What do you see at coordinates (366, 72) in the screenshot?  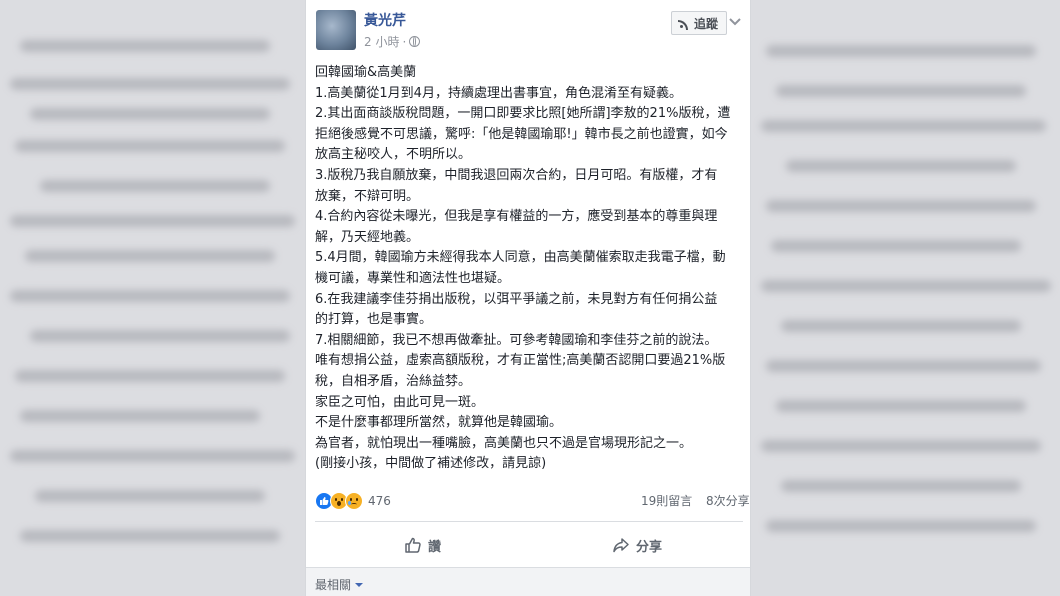 I see `post-line: 回韓國瑜&高美蘭` at bounding box center [366, 72].